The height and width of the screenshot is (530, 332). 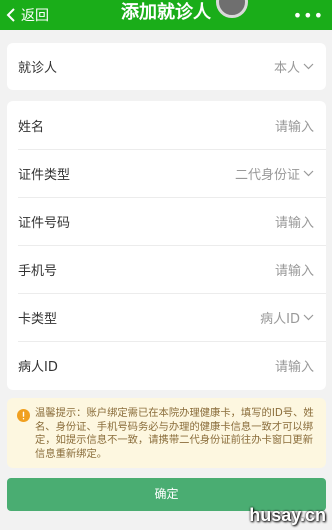 I want to click on patient-id-input: 请输入, so click(x=294, y=365).